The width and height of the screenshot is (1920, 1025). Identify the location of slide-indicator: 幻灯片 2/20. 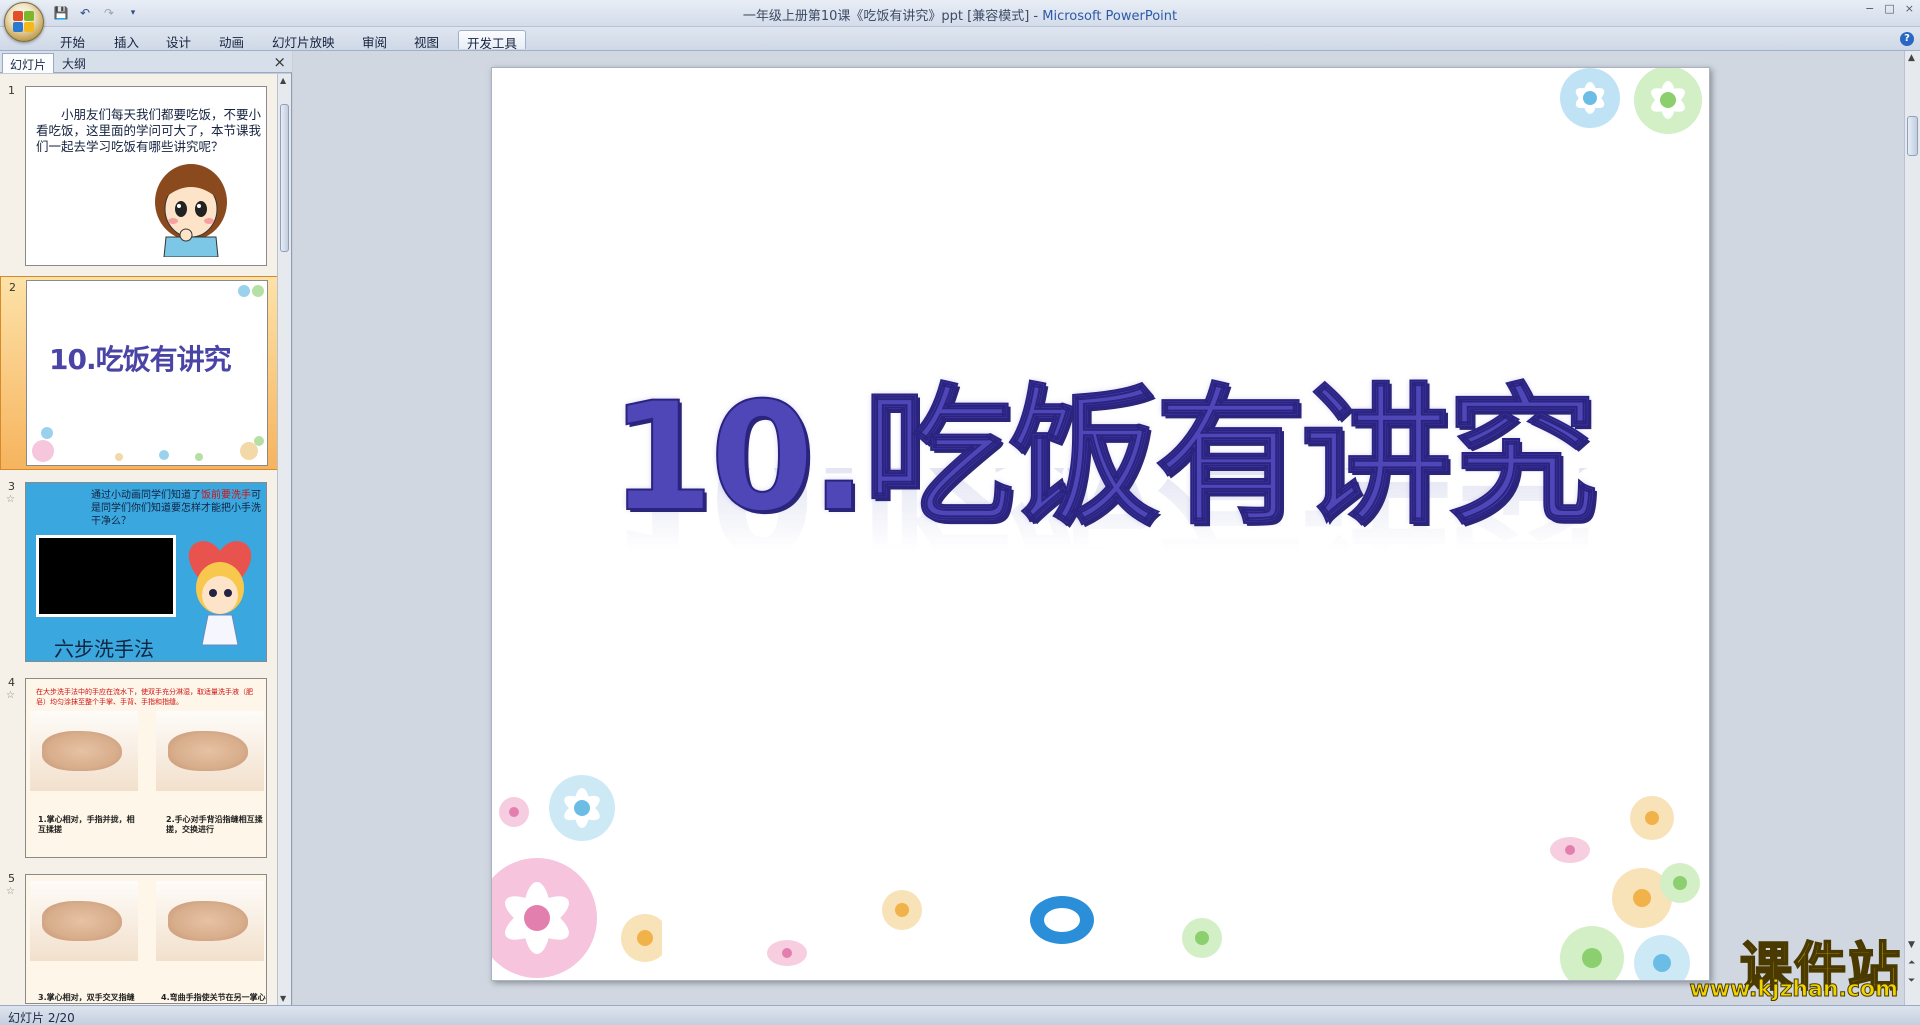
(41, 1018).